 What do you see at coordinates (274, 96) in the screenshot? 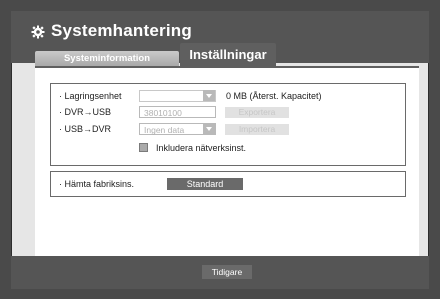
I see `storage-capacity: 0 MB (Återst. Kapacitet)` at bounding box center [274, 96].